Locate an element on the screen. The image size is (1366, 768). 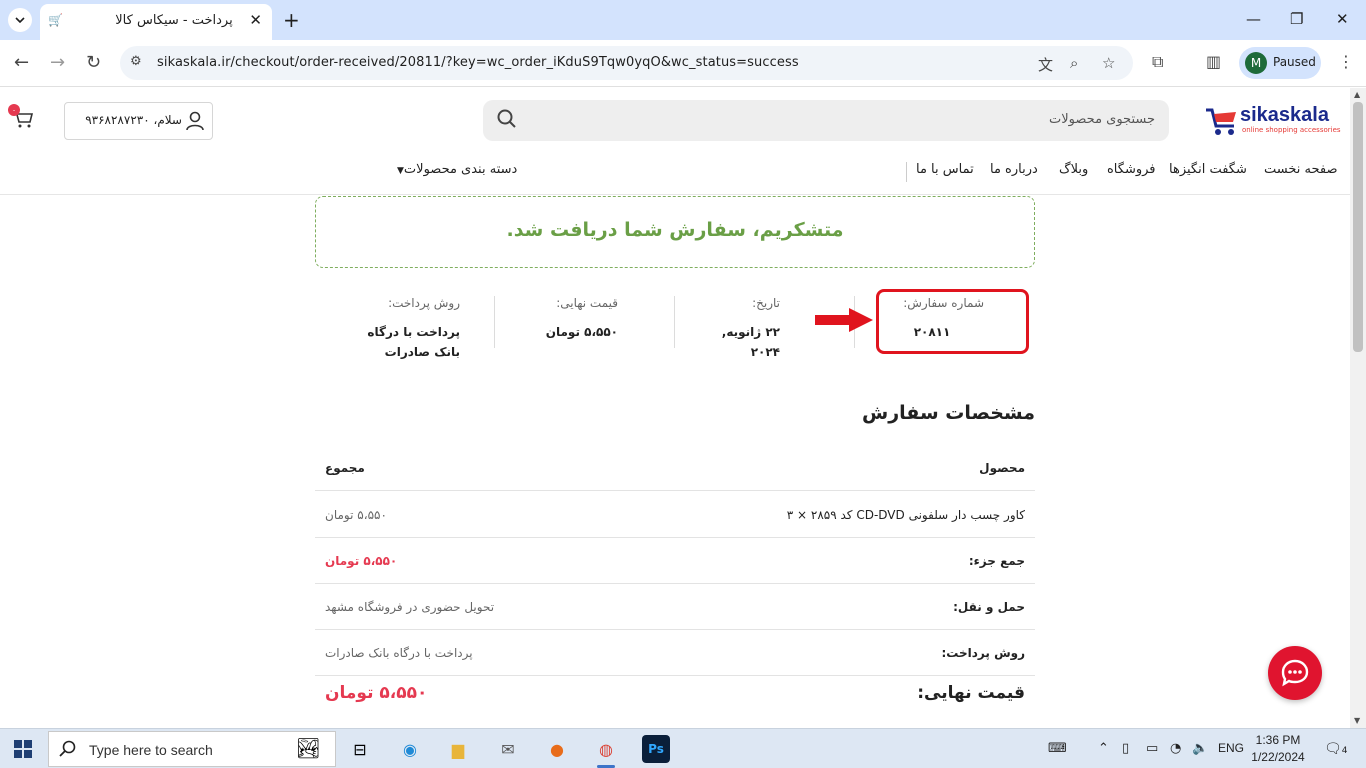
taskbar-clock: 1:36 PM 1/22/2024 is located at coordinates (1278, 749).